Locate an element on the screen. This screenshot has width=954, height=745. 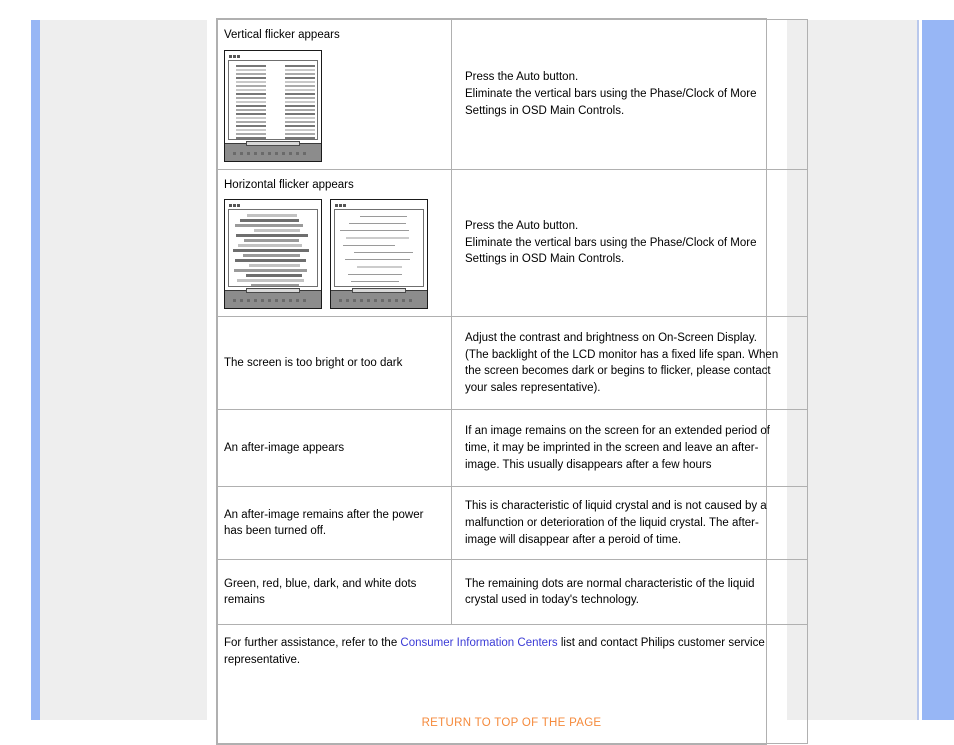
monitor-icon-distorted is located at coordinates (273, 254).